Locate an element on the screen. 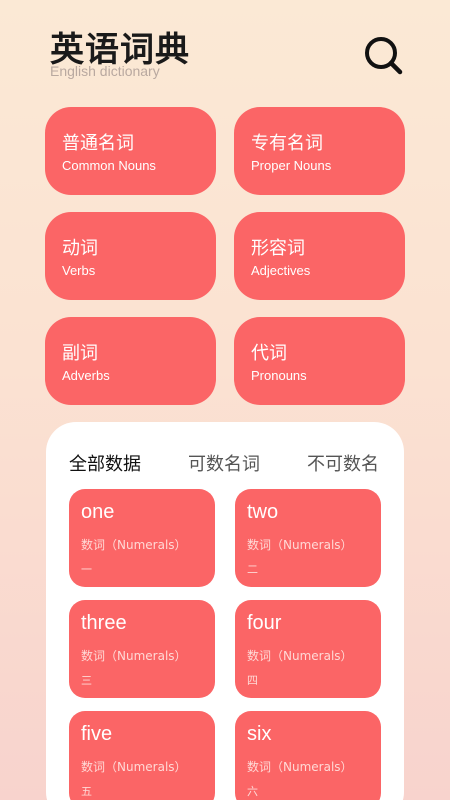 The image size is (450, 800). word-text: five is located at coordinates (97, 734).